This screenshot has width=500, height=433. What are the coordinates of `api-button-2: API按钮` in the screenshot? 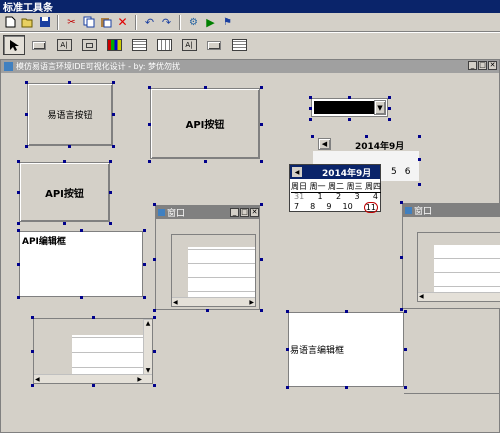 It's located at (64, 192).